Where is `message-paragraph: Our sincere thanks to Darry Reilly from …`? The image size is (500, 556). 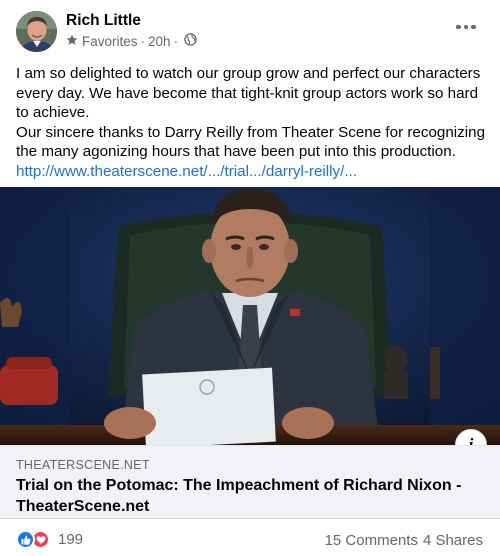
message-paragraph: Our sincere thanks to Darry Reilly from … is located at coordinates (251, 142).